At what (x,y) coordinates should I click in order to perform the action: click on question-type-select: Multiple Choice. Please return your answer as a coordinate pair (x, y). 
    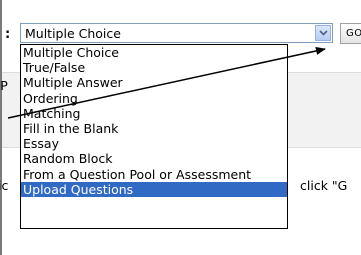
    Looking at the image, I should click on (176, 33).